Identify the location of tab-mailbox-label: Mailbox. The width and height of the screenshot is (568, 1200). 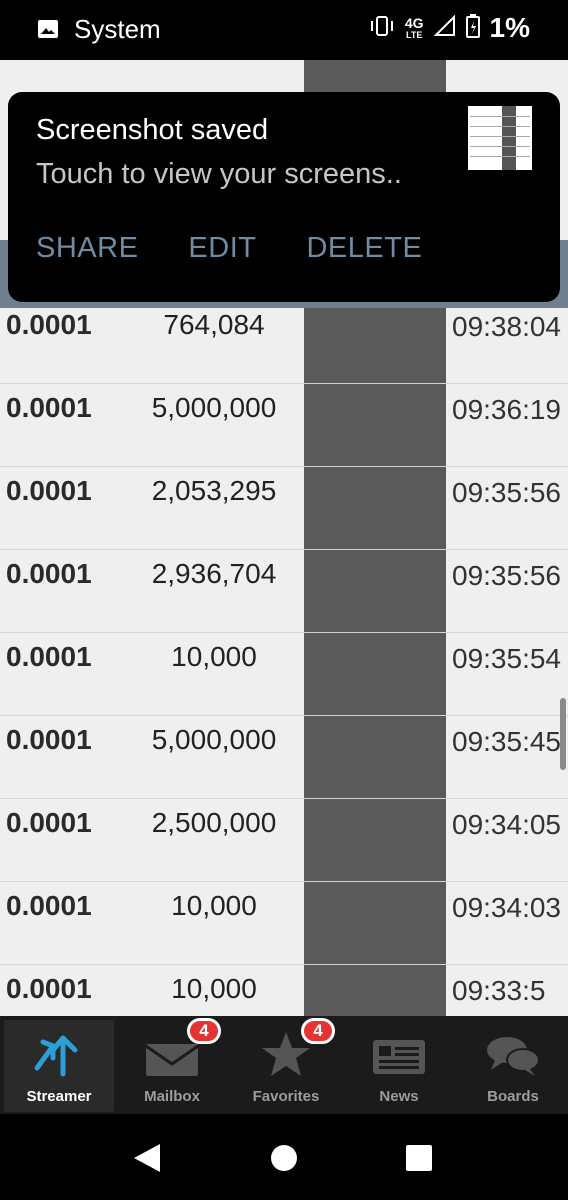
(172, 1096).